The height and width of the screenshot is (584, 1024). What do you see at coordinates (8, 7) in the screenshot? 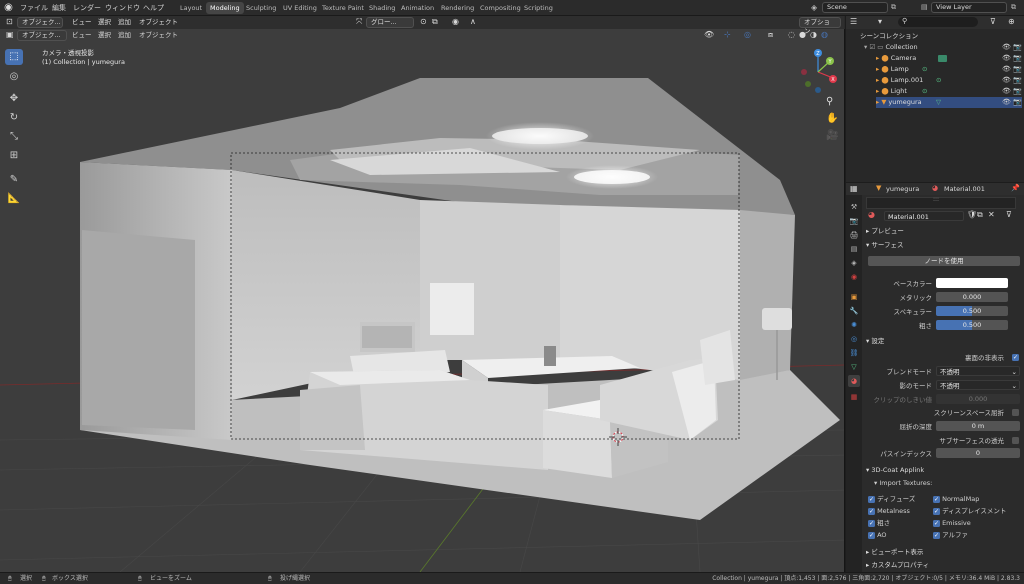
I see `blender-logo-icon: ◉` at bounding box center [8, 7].